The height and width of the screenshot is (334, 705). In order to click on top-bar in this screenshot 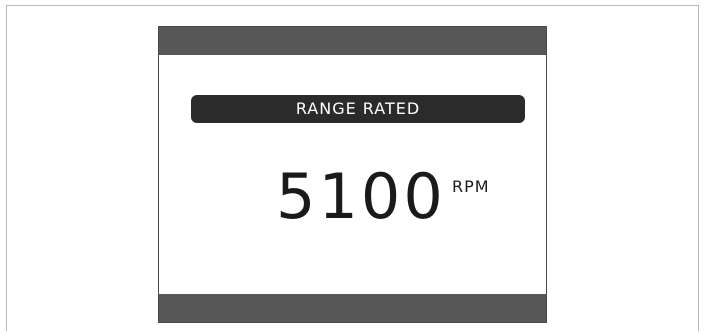, I will do `click(352, 41)`.